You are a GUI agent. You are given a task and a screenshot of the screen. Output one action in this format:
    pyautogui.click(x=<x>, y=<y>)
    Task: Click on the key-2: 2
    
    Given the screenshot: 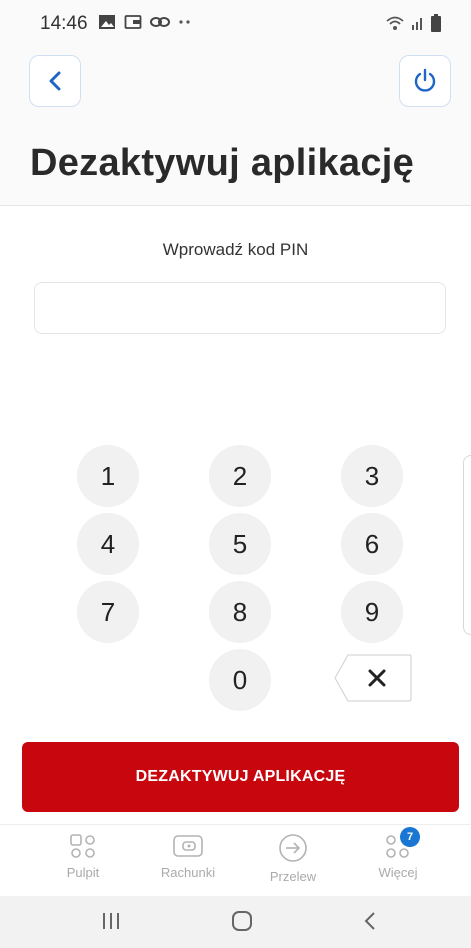 What is the action you would take?
    pyautogui.click(x=240, y=476)
    